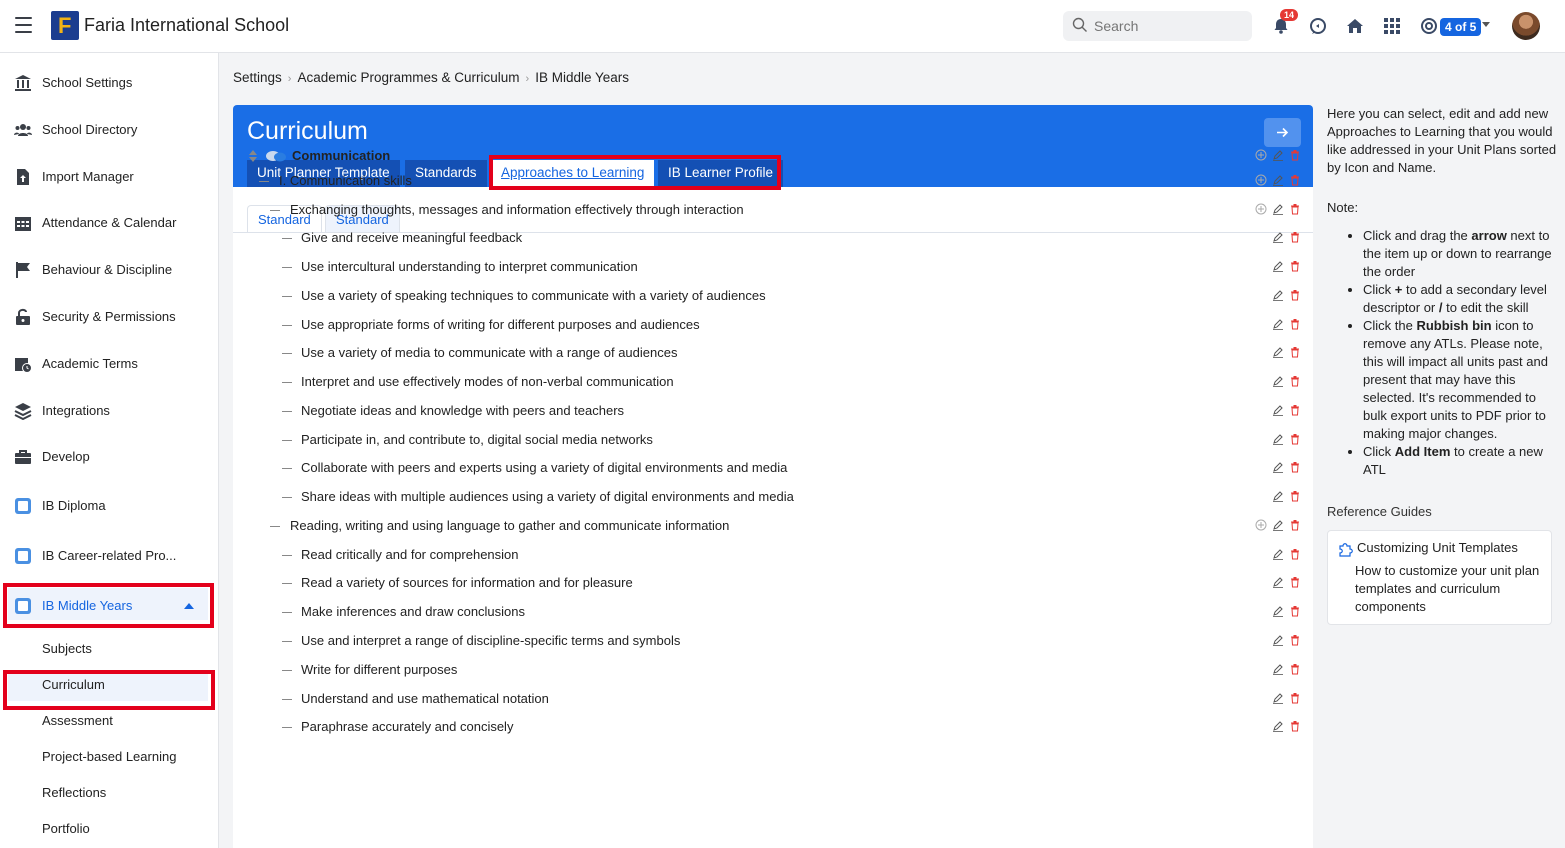 This screenshot has height=848, width=1565. Describe the element at coordinates (109, 177) in the screenshot. I see `sidebar-item-import-manager: Import Manager` at that location.